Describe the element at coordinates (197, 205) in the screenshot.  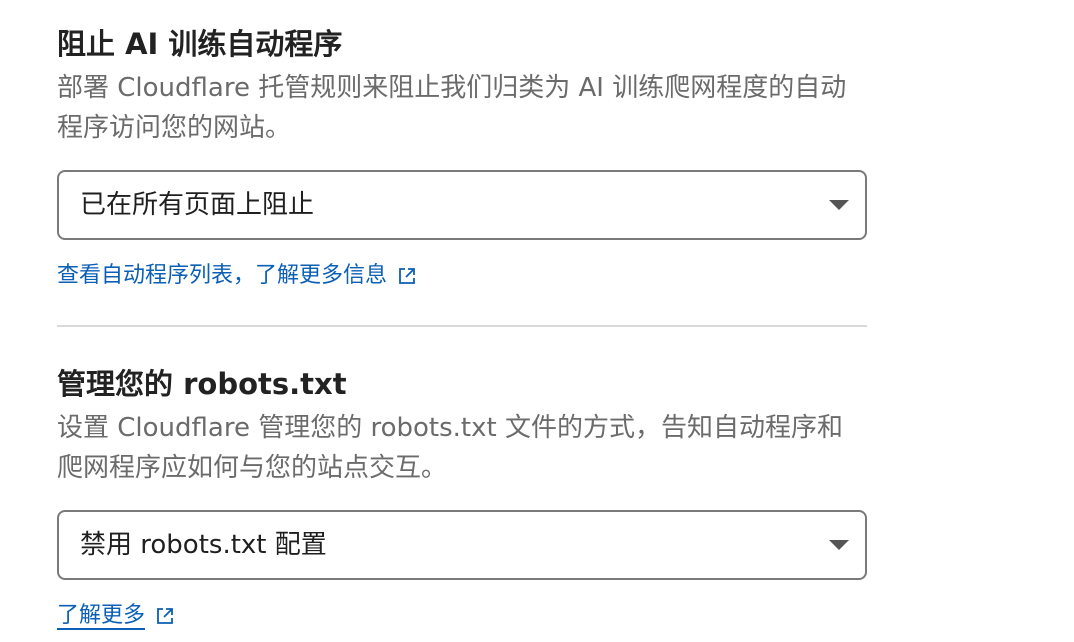
I see `block-ai-bots-select-value: 已在所有页面上阻止` at that location.